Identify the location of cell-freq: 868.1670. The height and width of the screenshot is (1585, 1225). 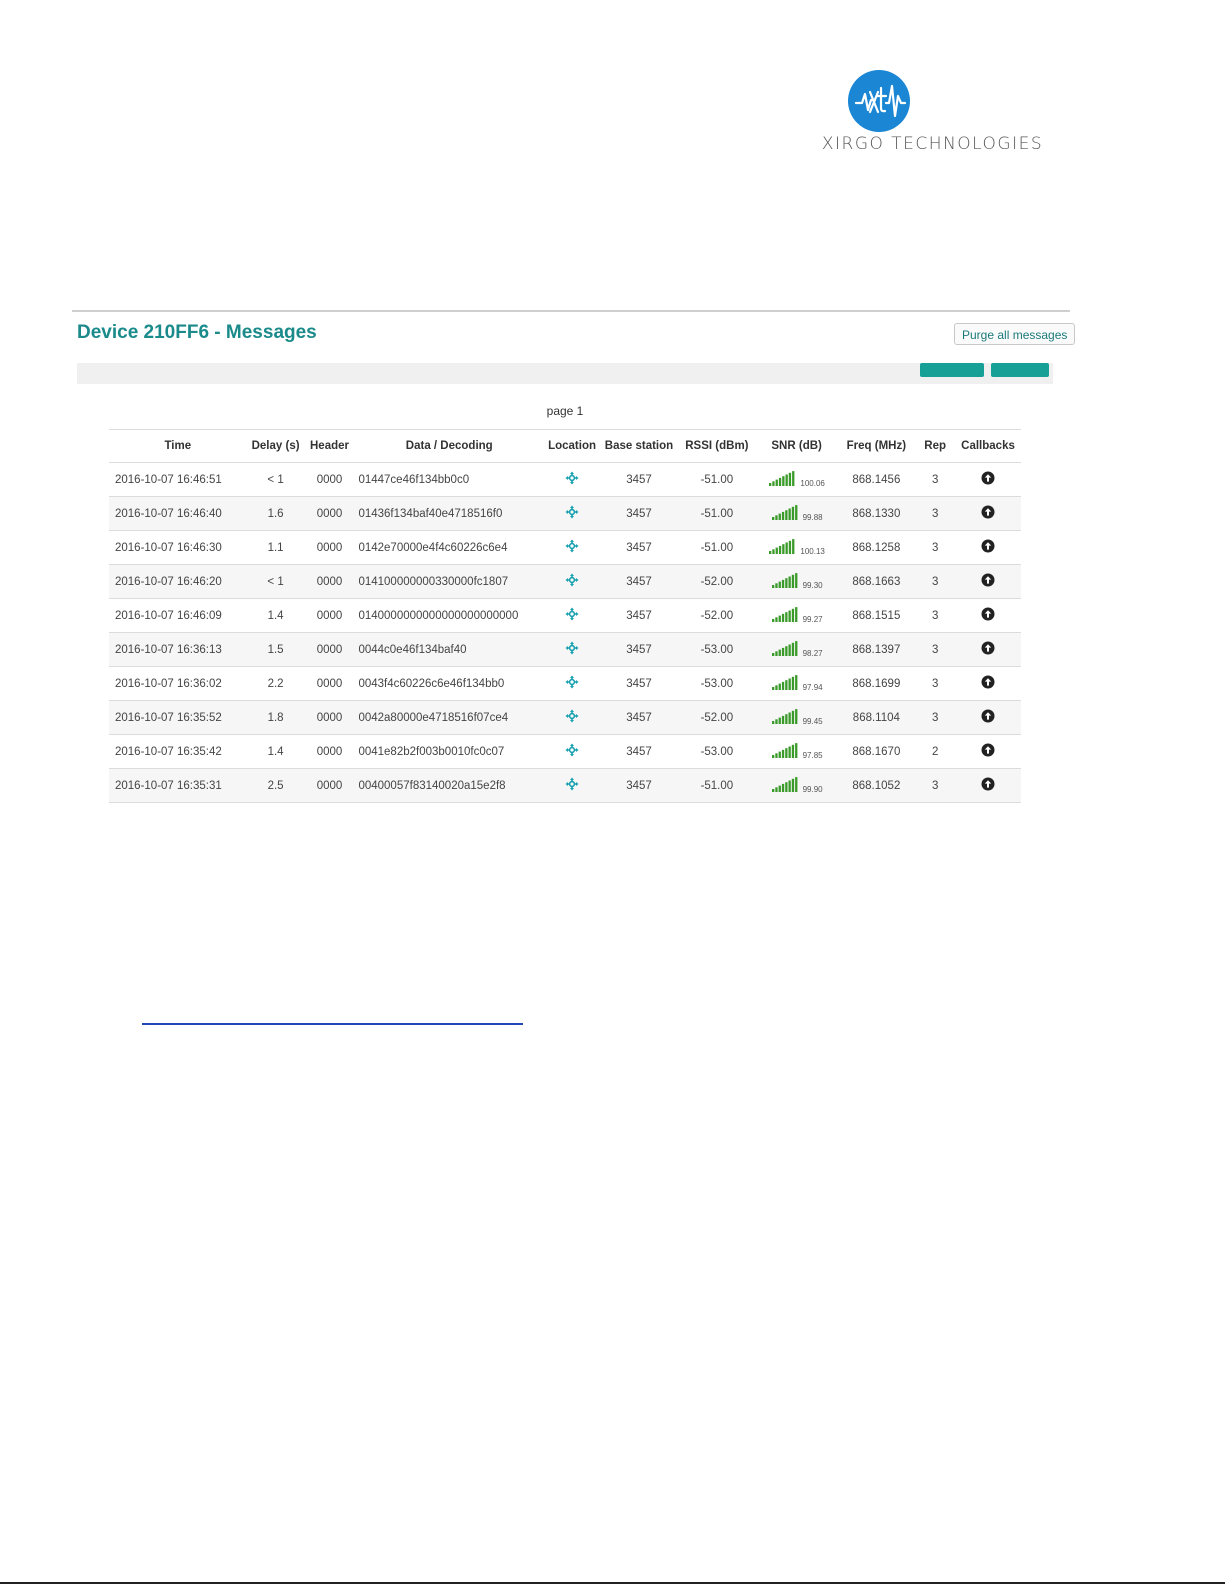
(876, 751).